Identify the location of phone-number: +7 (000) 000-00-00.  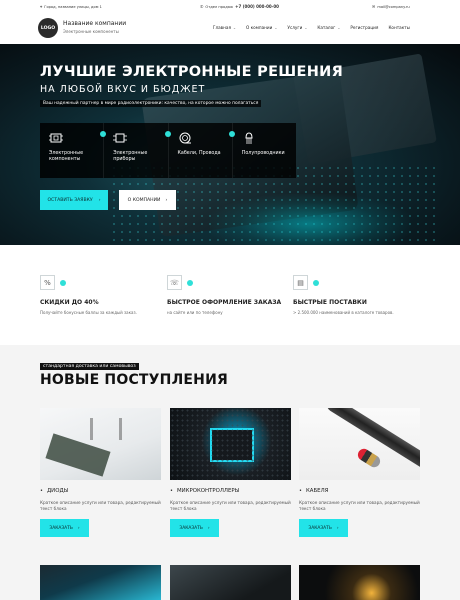
(257, 6).